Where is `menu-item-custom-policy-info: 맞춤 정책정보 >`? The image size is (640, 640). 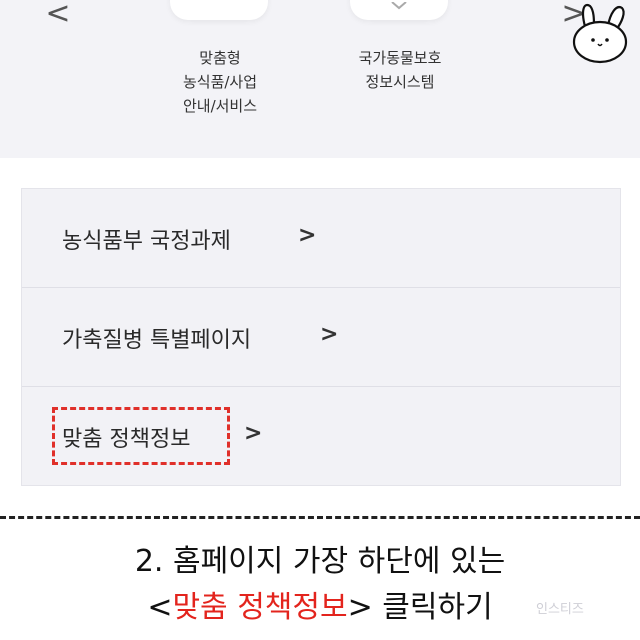
menu-item-custom-policy-info: 맞춤 정책정보 > is located at coordinates (321, 436).